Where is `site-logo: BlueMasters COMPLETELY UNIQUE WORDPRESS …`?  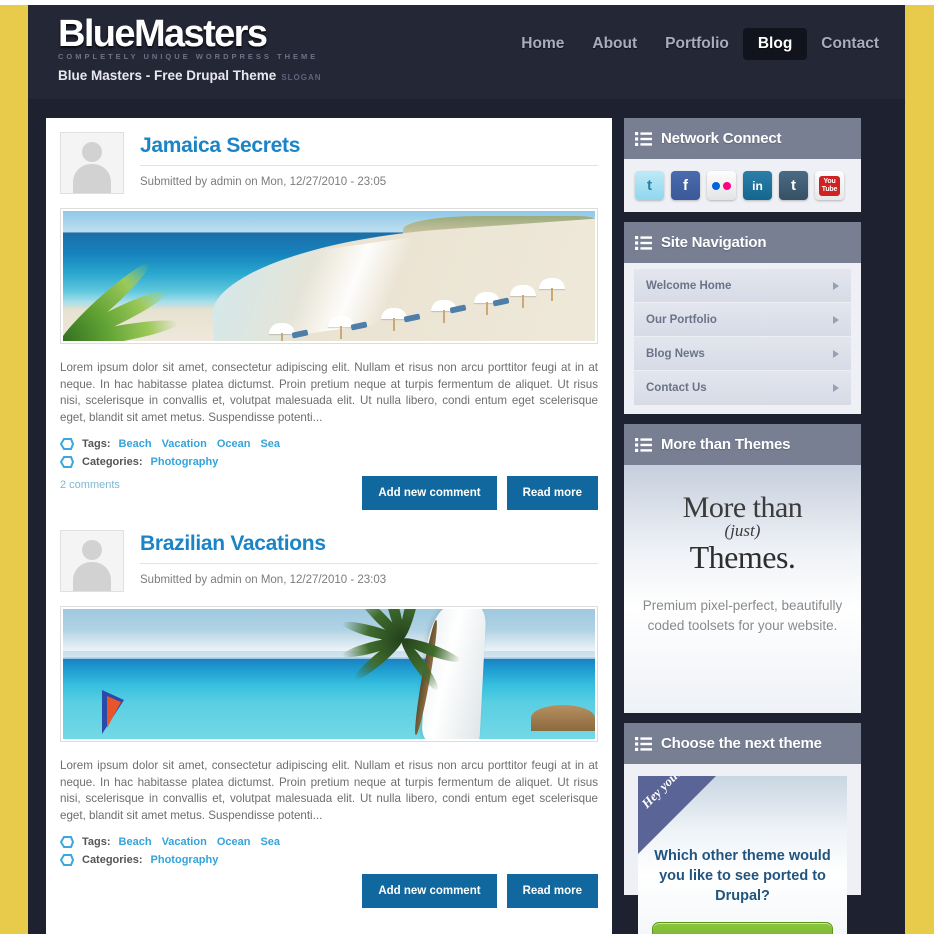 site-logo: BlueMasters COMPLETELY UNIQUE WORDPRESS … is located at coordinates (188, 37).